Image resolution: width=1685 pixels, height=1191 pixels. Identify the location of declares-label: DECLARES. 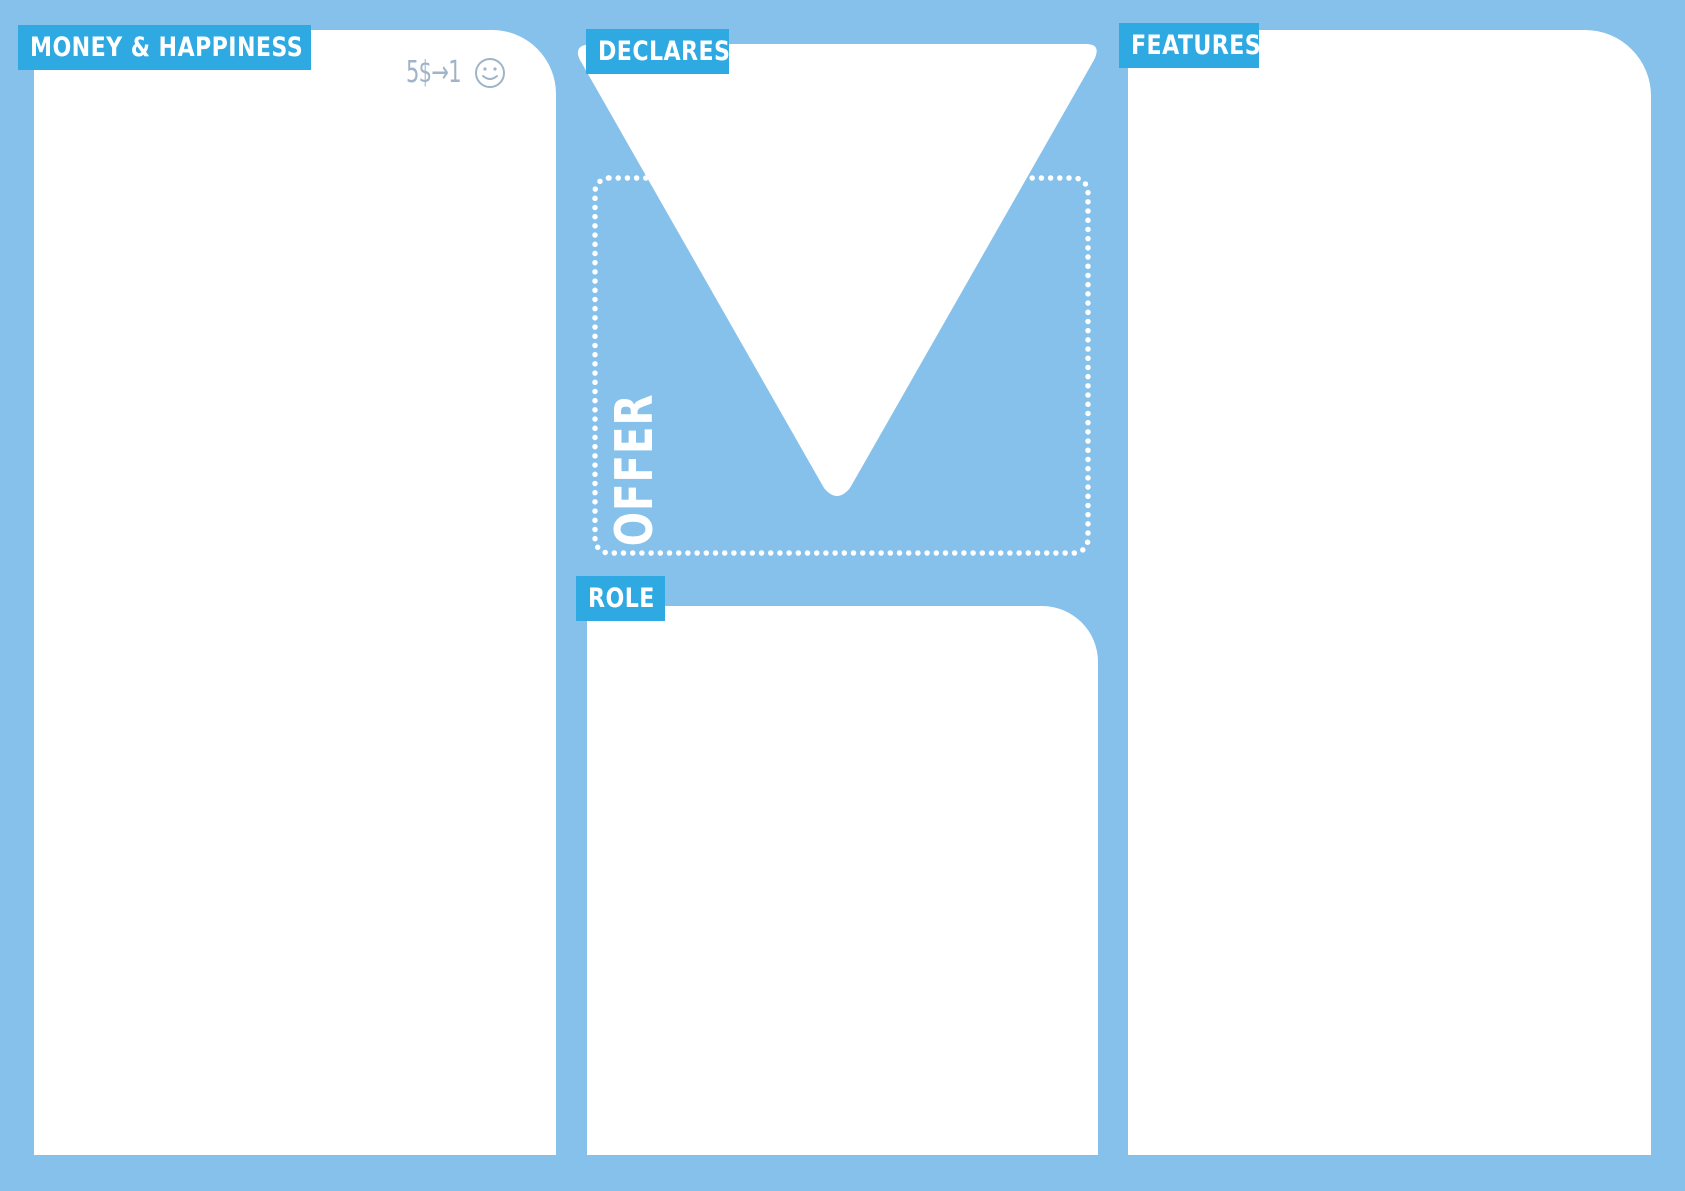
(658, 51).